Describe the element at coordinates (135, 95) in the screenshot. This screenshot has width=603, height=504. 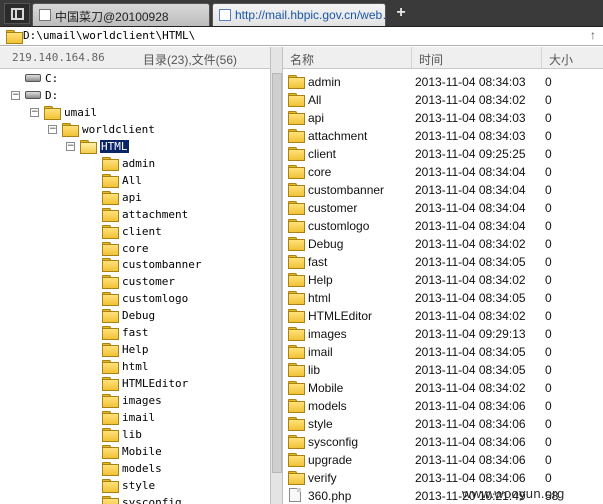
I see `tree-item: − D:` at that location.